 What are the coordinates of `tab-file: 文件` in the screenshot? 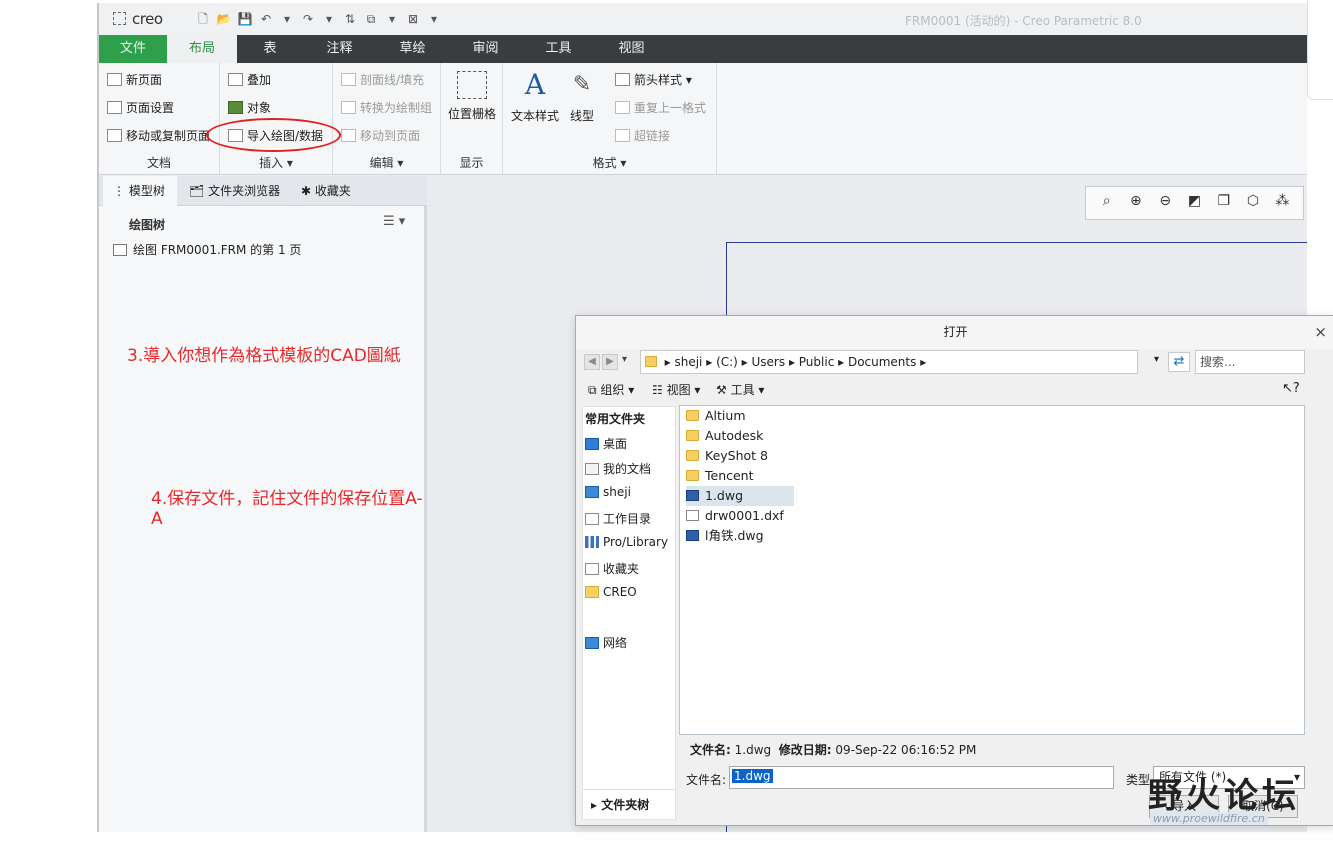 It's located at (133, 49).